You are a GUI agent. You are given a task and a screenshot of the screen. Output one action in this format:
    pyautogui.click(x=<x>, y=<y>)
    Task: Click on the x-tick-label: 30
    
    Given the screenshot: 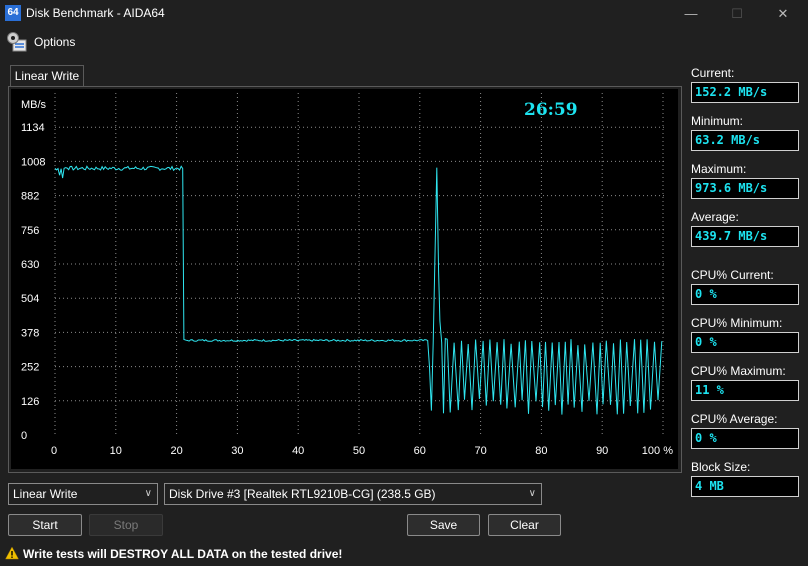 What is the action you would take?
    pyautogui.click(x=237, y=451)
    